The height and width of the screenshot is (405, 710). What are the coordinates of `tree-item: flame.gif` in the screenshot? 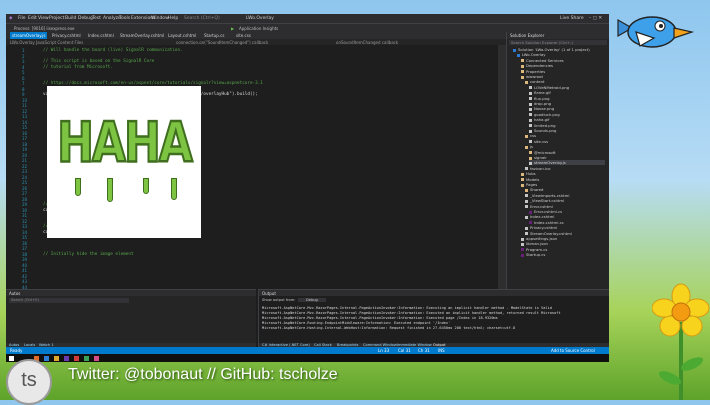 It's located at (540, 92).